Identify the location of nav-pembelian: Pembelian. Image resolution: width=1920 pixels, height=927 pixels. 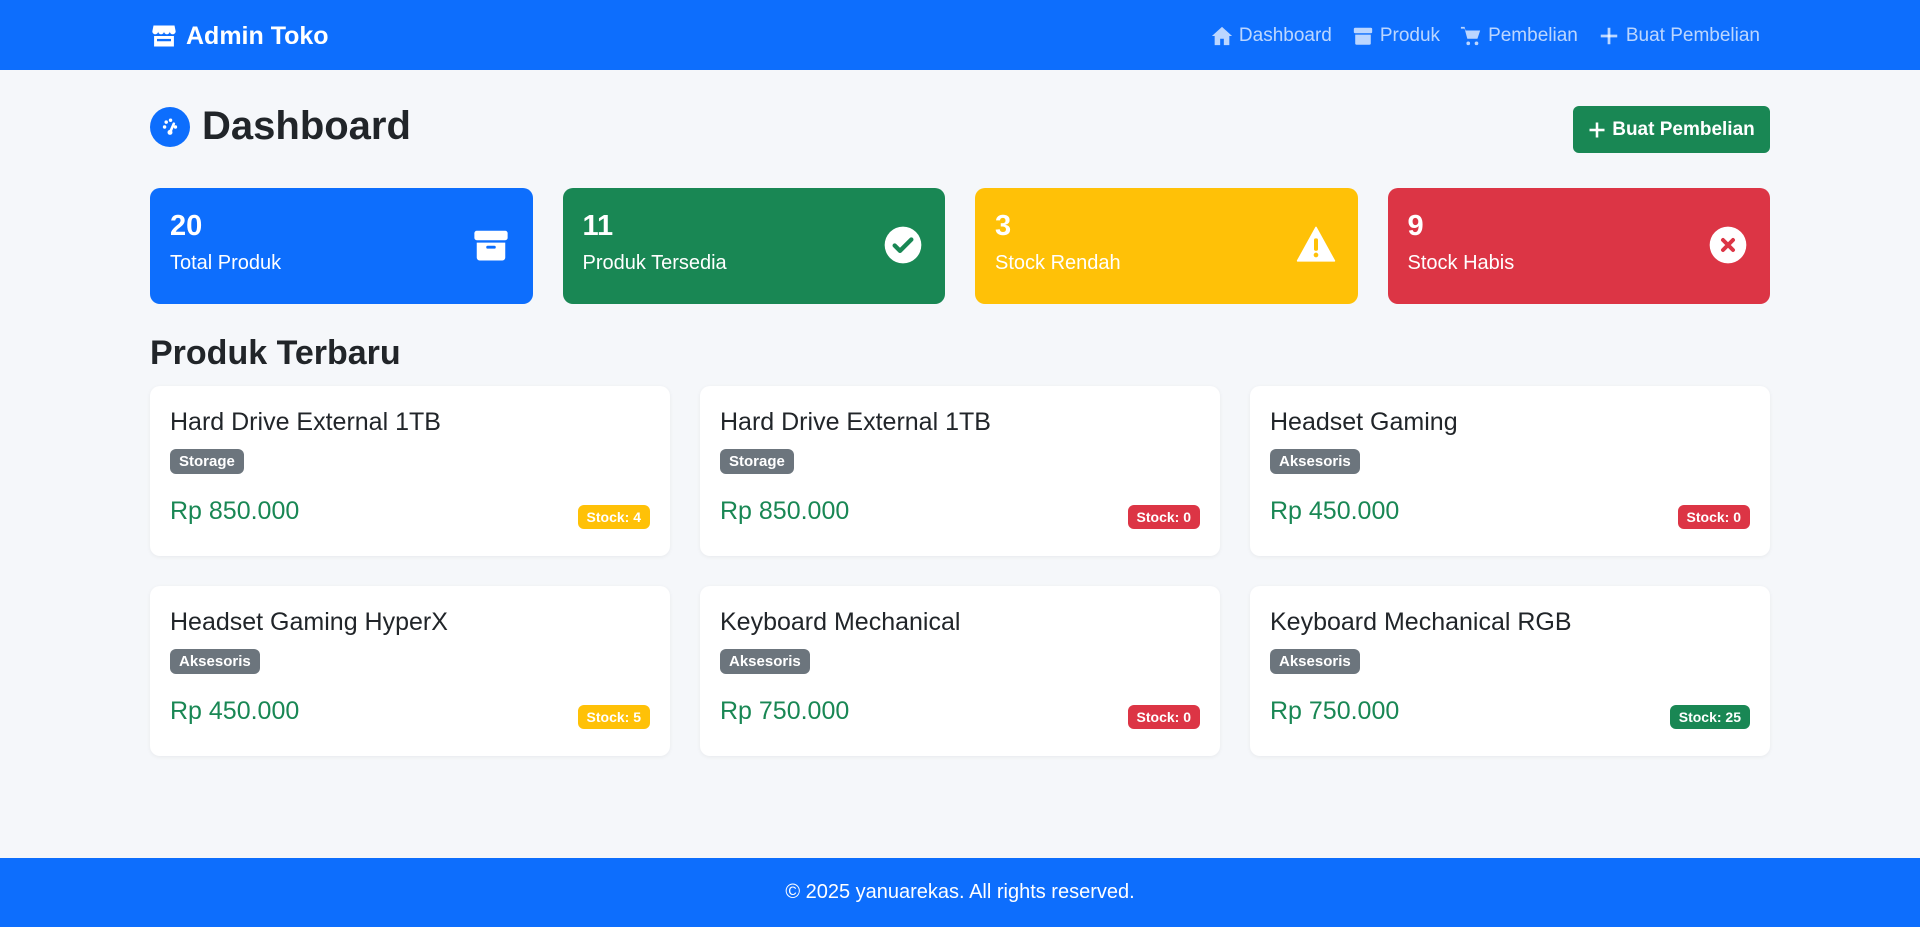
(1519, 36).